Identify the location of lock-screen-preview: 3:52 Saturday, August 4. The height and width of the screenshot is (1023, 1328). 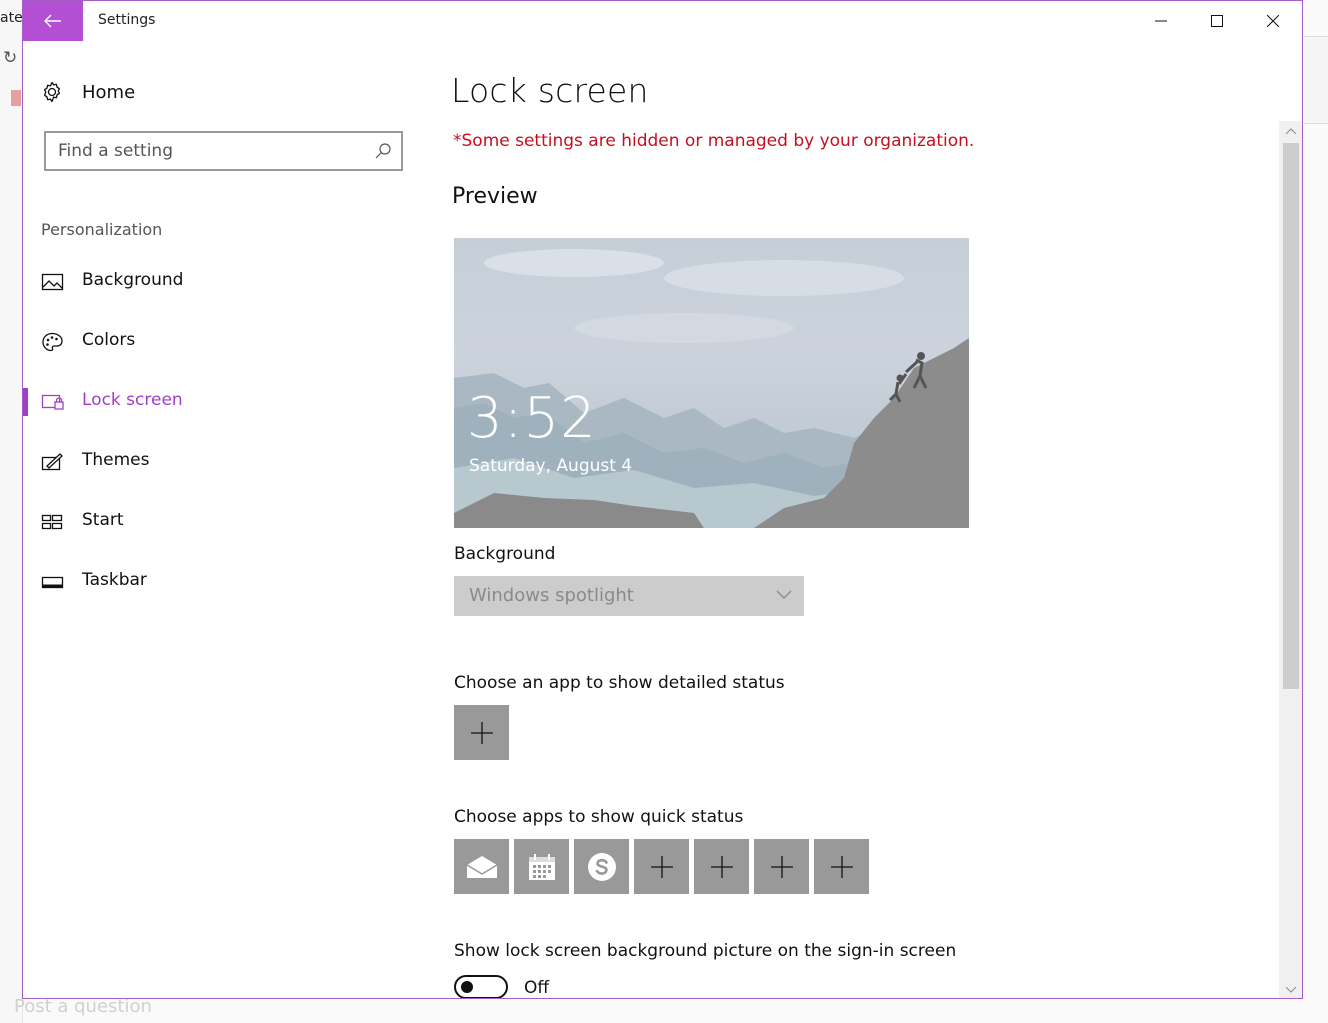
(711, 383).